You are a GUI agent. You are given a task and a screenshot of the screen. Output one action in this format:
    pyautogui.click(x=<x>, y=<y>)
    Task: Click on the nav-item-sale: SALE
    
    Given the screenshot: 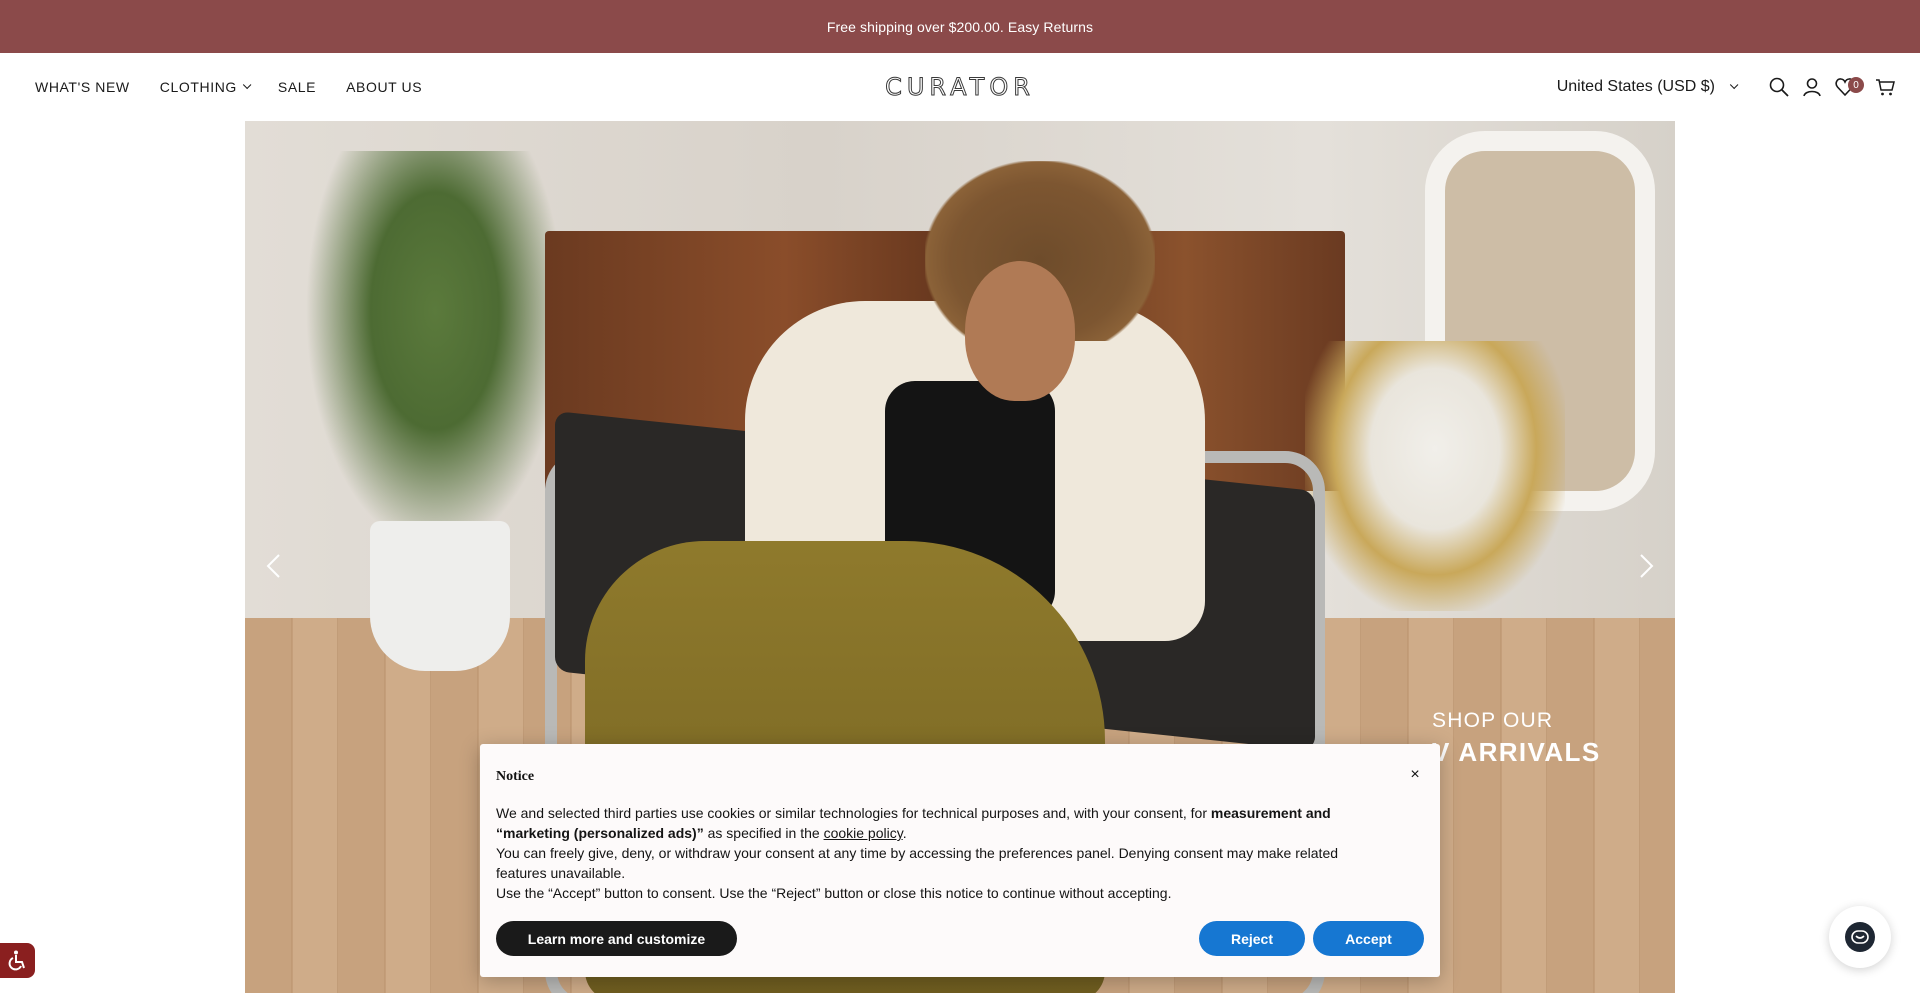 What is the action you would take?
    pyautogui.click(x=297, y=87)
    